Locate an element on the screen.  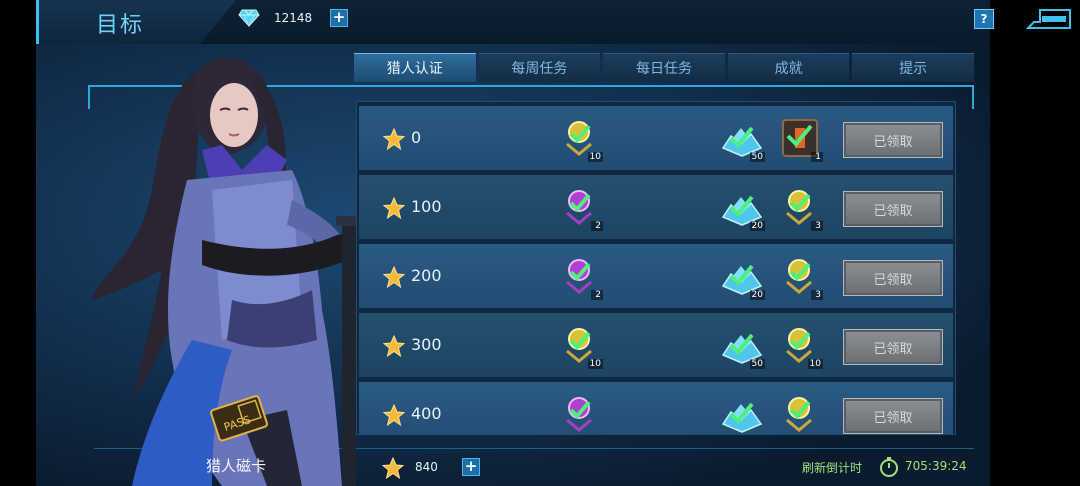
left-letterbox is located at coordinates (18, 243).